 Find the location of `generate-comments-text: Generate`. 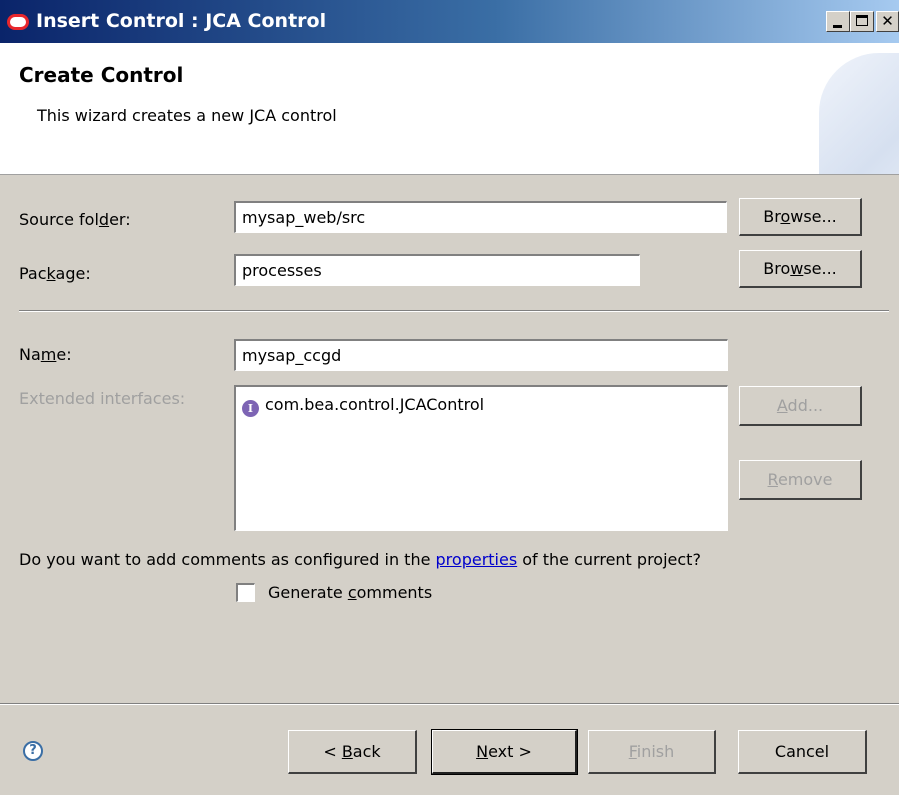

generate-comments-text: Generate is located at coordinates (308, 592).